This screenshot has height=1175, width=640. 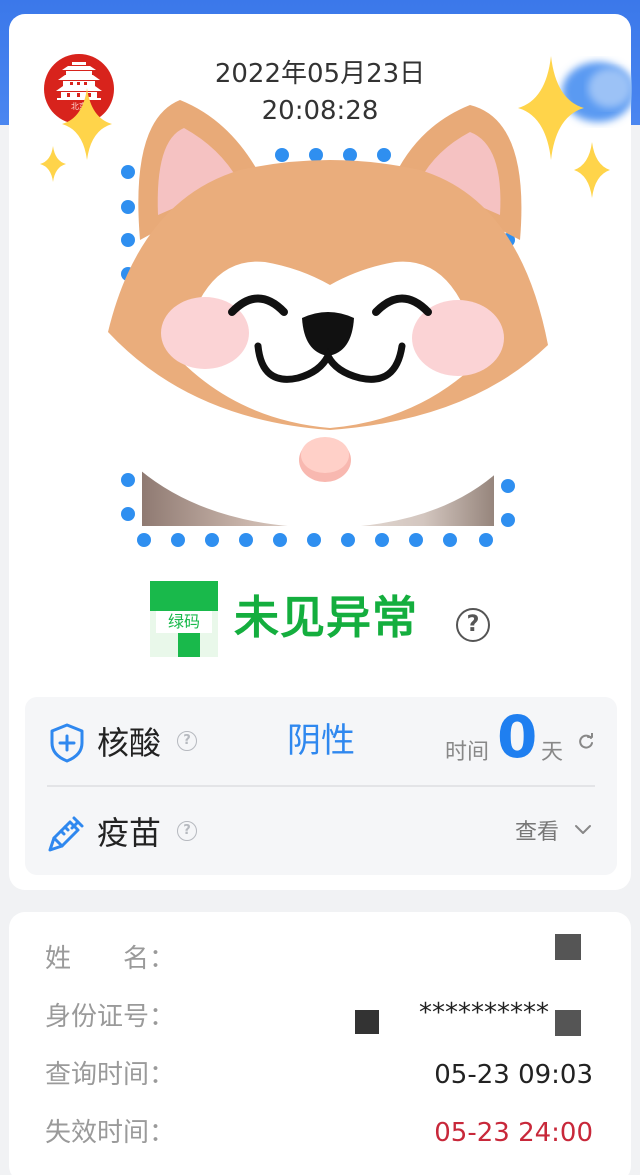 I want to click on days-unit: 天, so click(x=552, y=752).